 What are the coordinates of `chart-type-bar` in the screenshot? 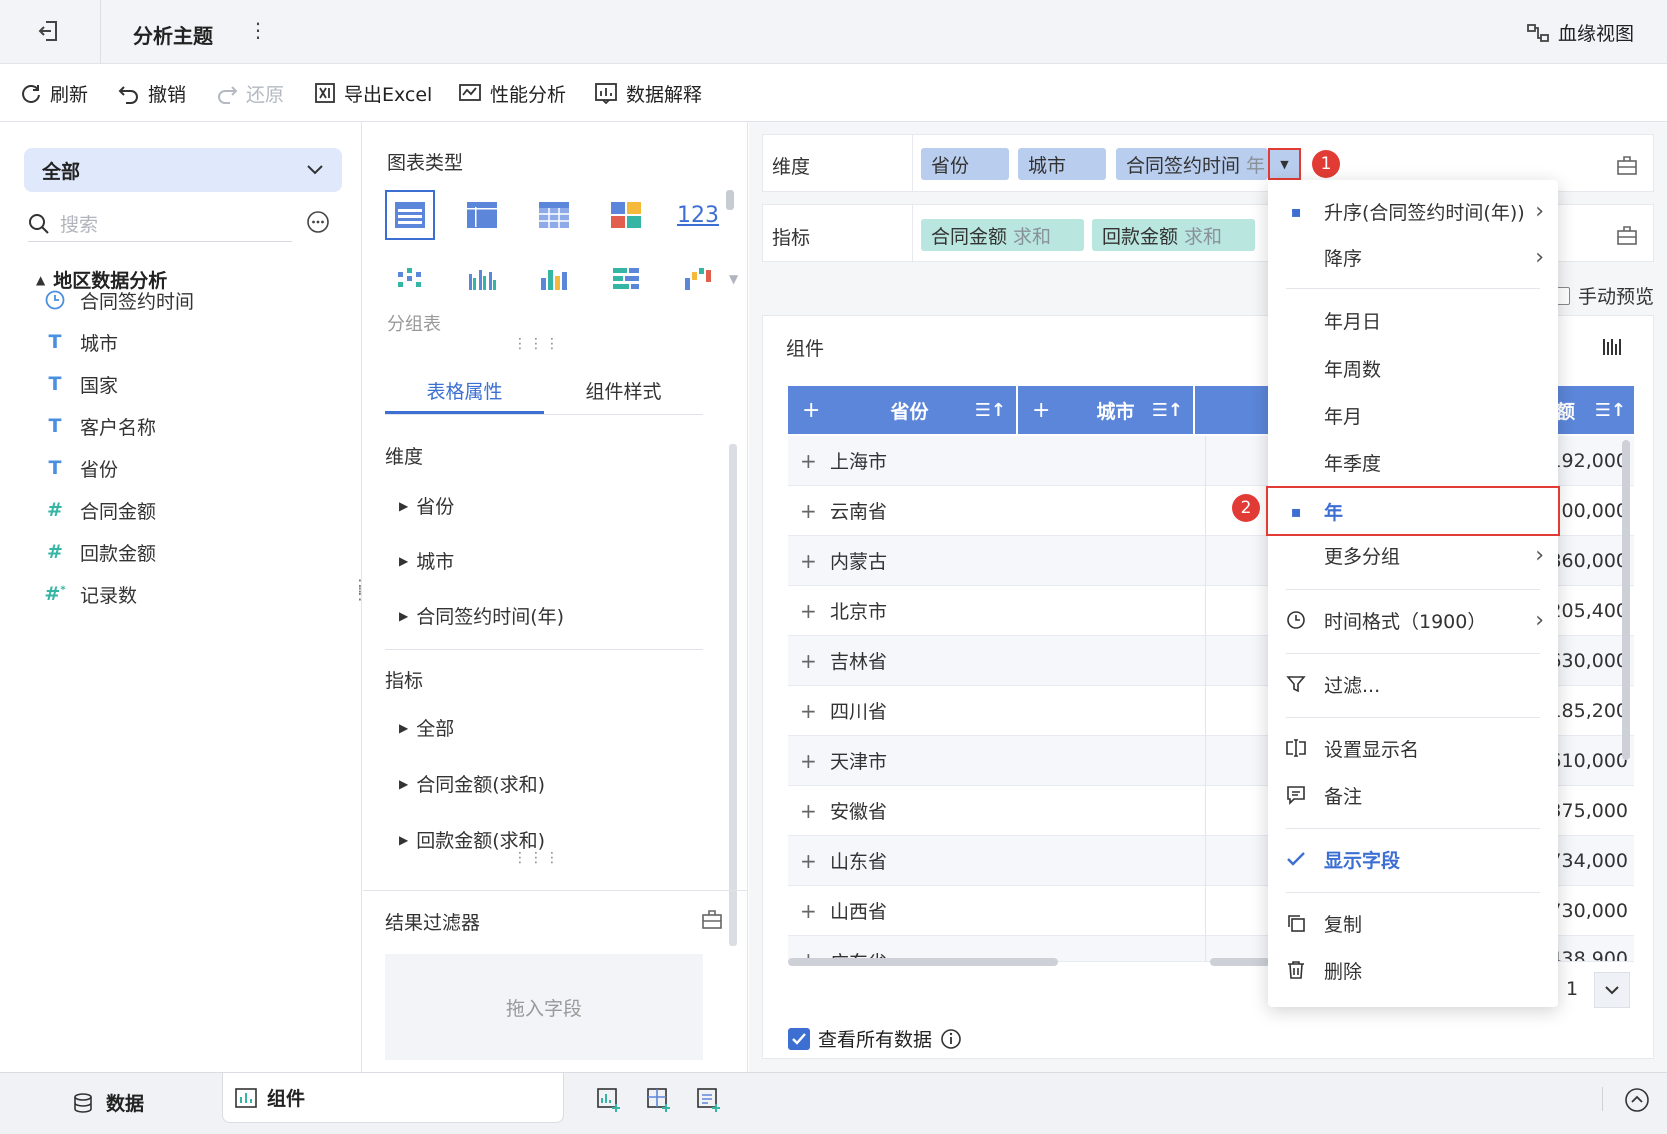 It's located at (626, 279).